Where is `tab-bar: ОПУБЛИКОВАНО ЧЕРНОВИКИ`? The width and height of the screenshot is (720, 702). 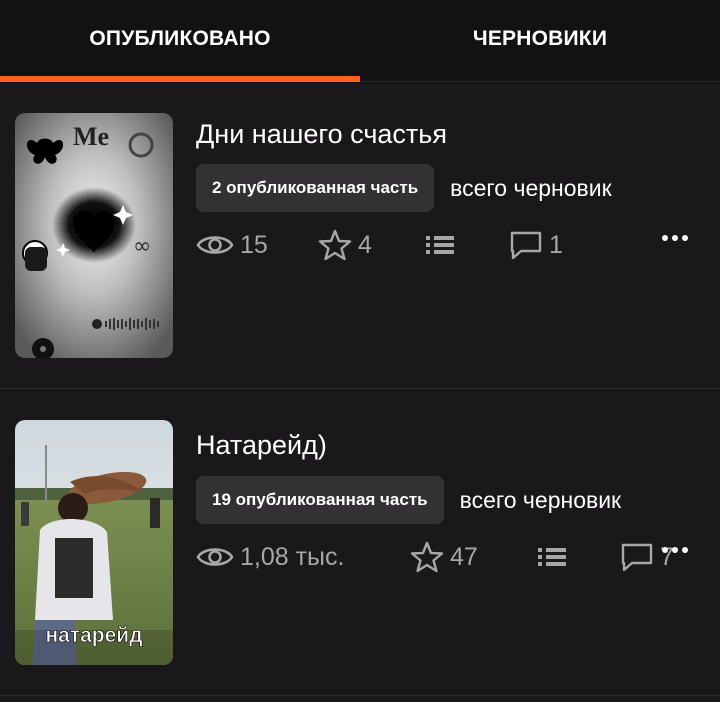
tab-bar: ОПУБЛИКОВАНО ЧЕРНОВИКИ is located at coordinates (360, 41).